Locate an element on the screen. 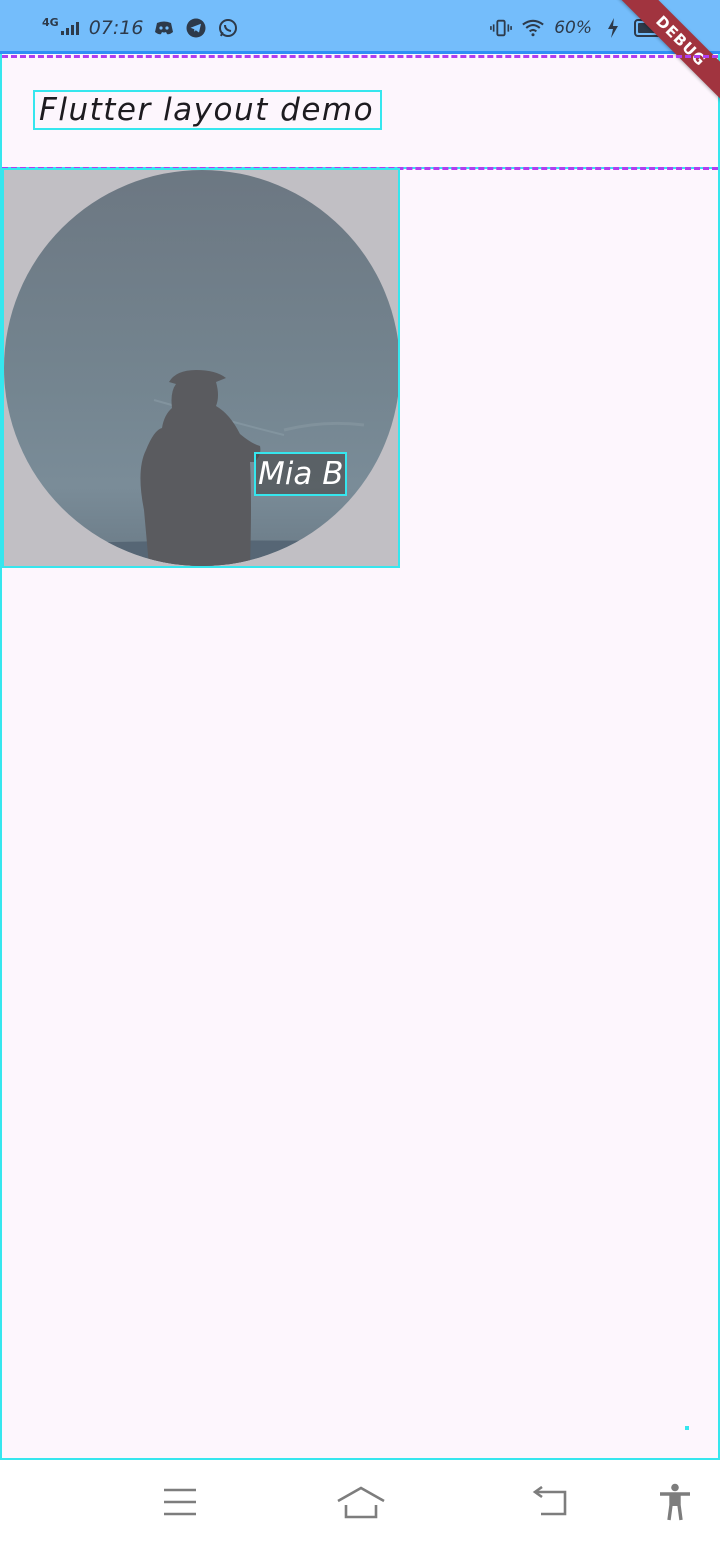 The image size is (720, 1544). battery-level is located at coordinates (648, 28).